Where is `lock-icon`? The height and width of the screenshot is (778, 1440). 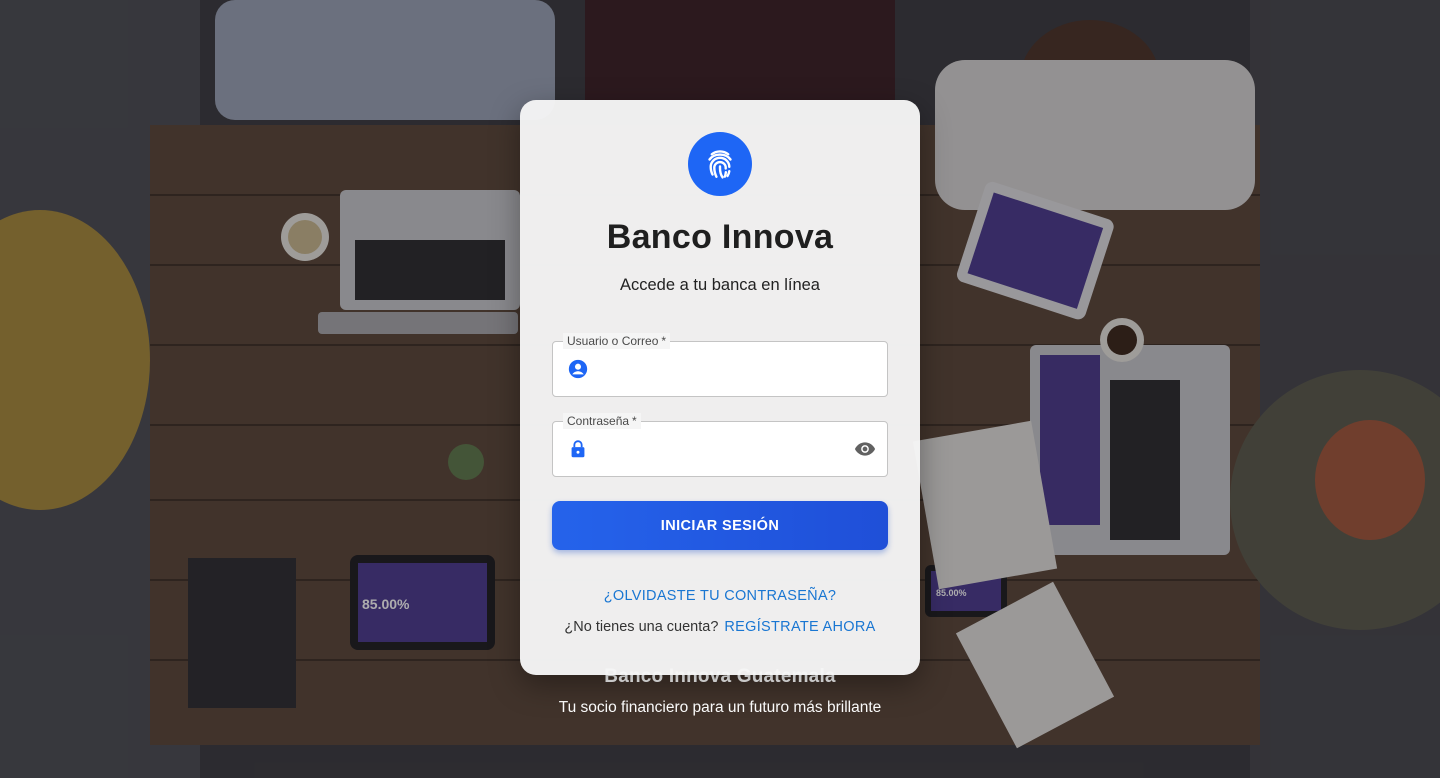 lock-icon is located at coordinates (578, 449).